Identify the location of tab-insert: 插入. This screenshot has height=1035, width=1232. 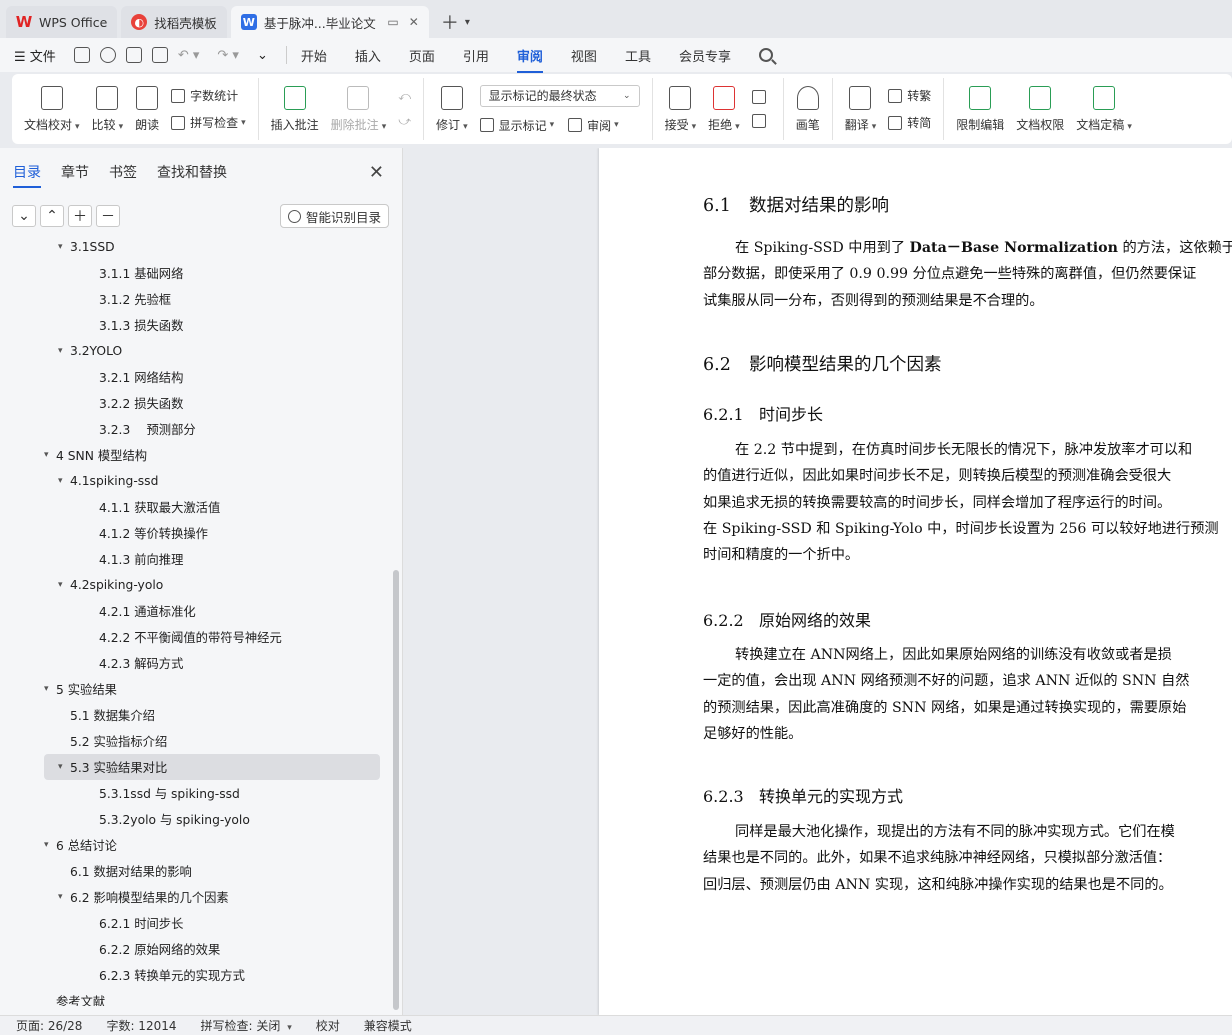
(368, 55).